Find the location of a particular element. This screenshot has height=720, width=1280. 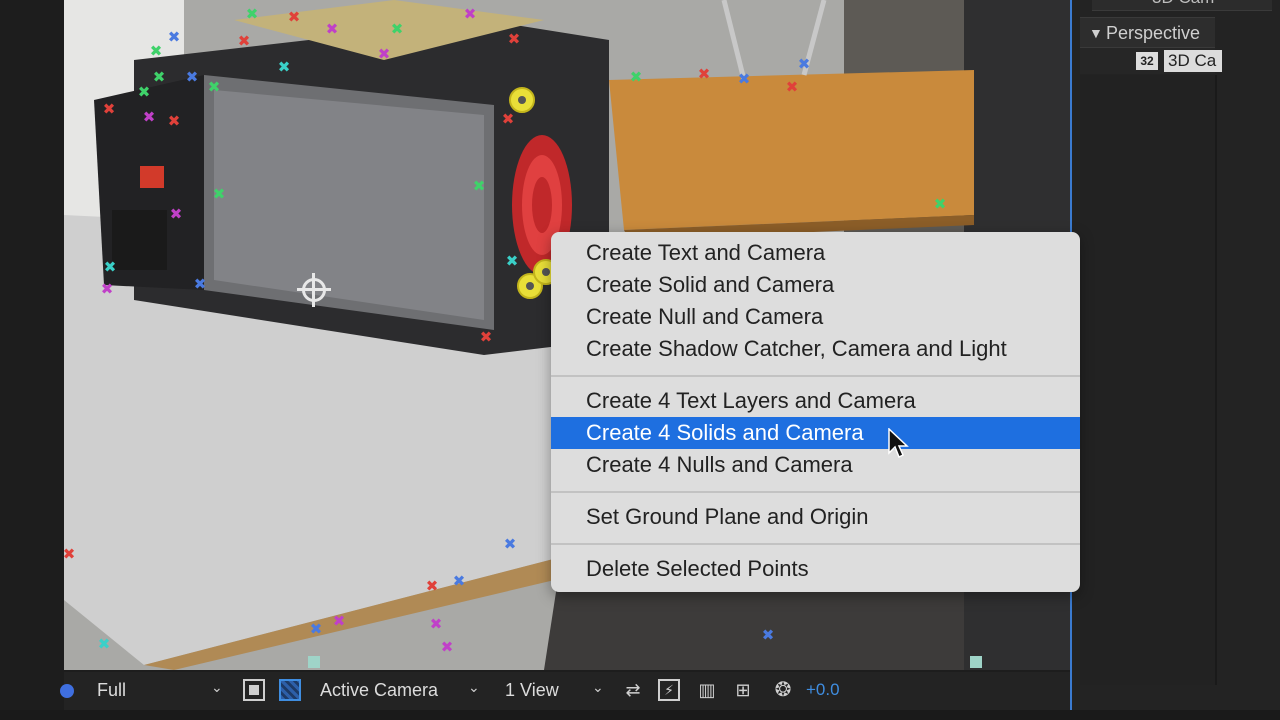

color-channel-icon is located at coordinates (67, 691).